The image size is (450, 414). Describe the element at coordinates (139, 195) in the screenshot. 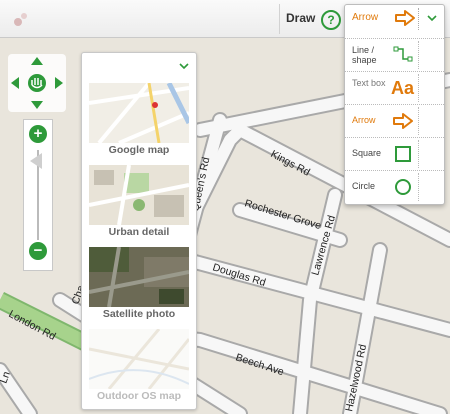

I see `urban-detail-thumbnail` at that location.